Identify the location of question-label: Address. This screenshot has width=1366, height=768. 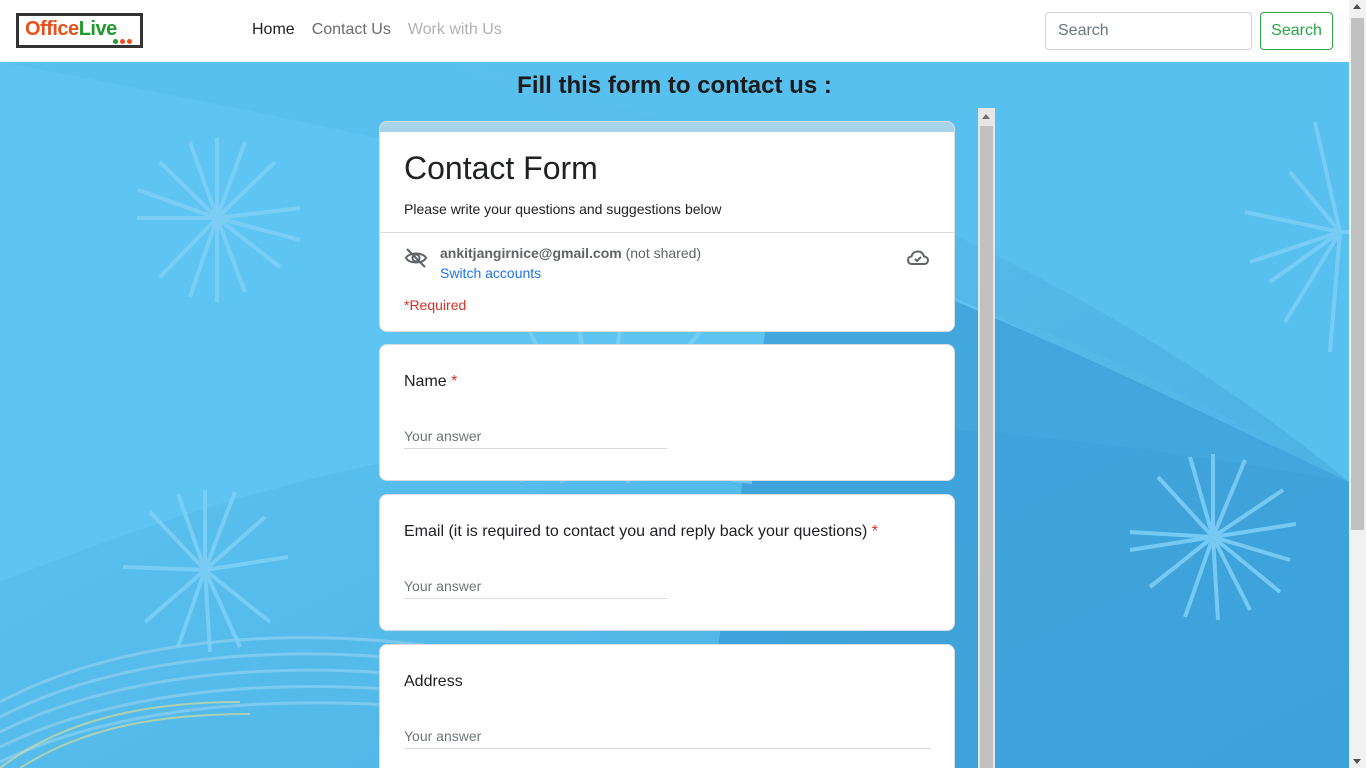
(433, 681).